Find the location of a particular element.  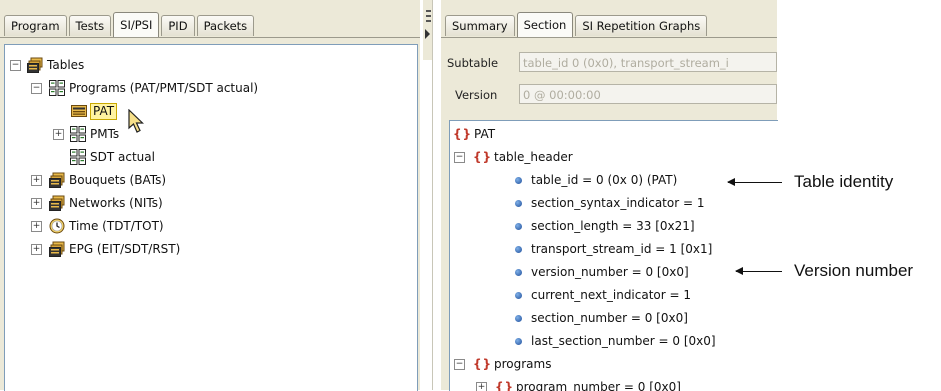

field-label: section_syntax_indicator = 1 is located at coordinates (618, 203).